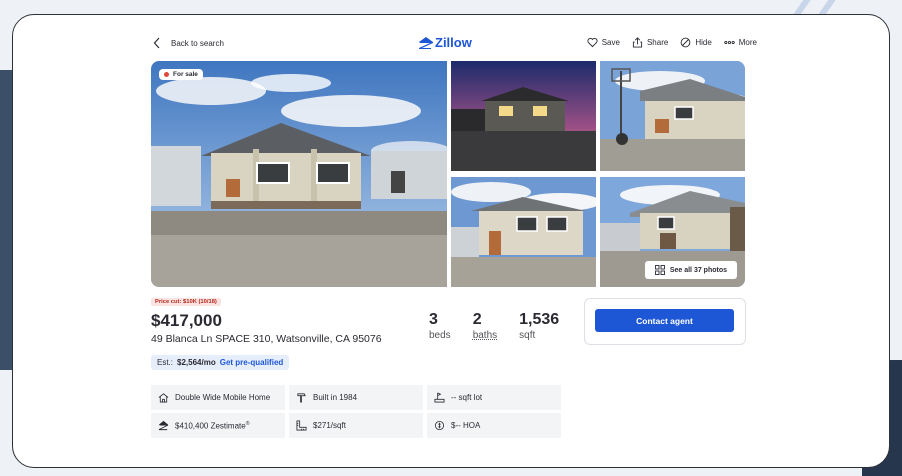  I want to click on sqft-value: 1,536, so click(539, 319).